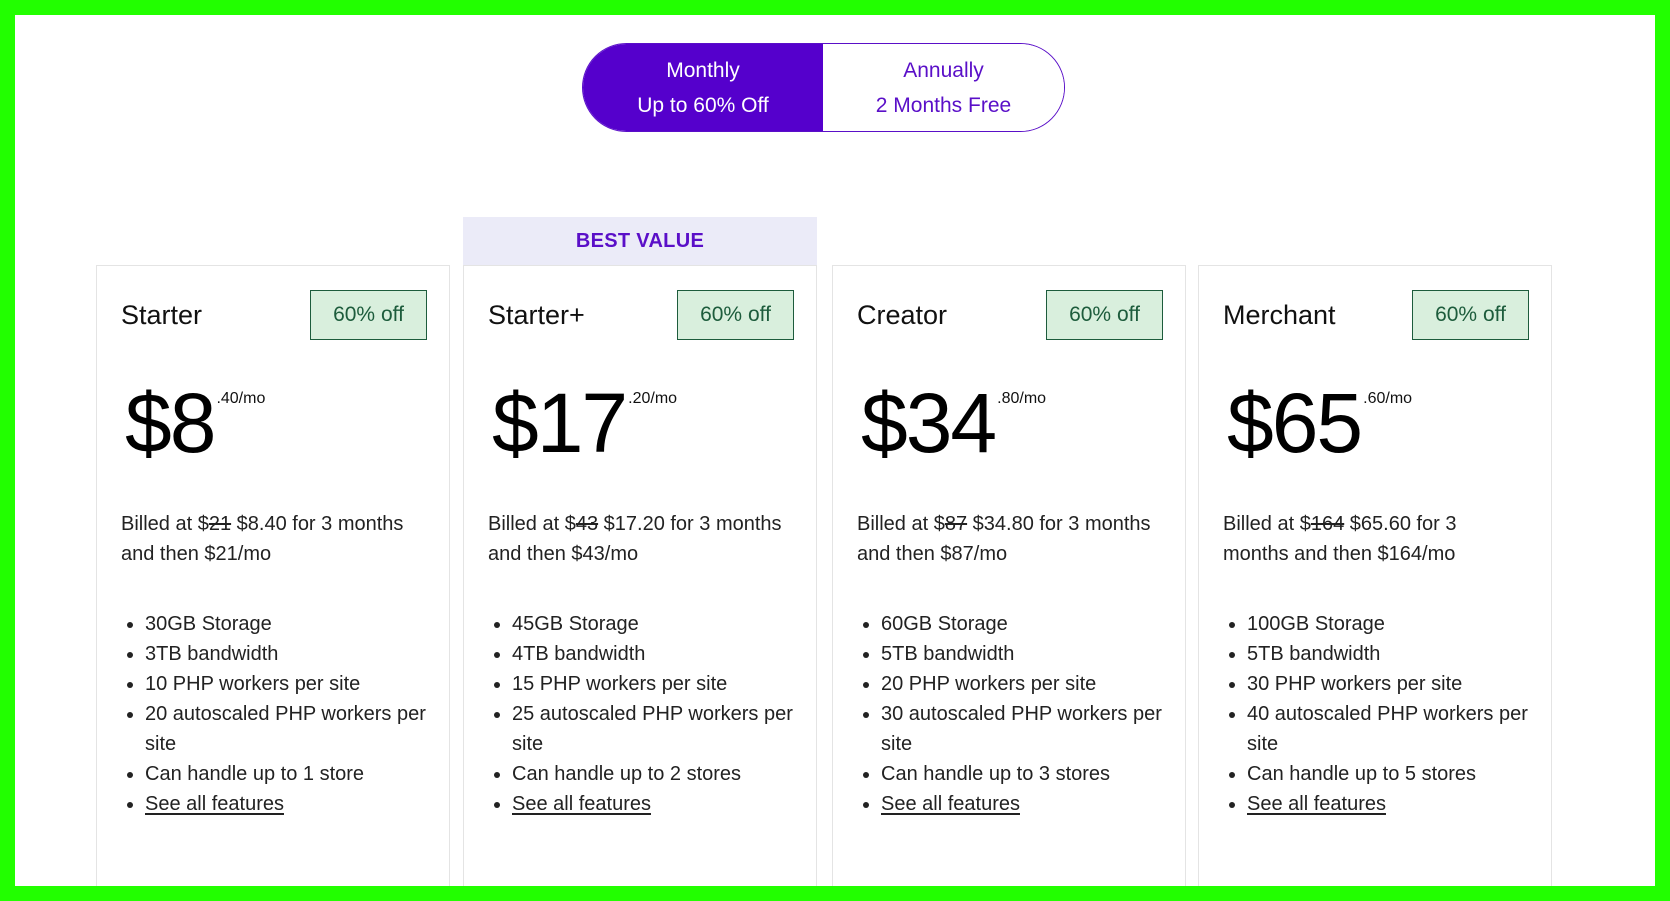 The width and height of the screenshot is (1670, 901). What do you see at coordinates (1397, 624) in the screenshot?
I see `feature-item: 100GB Storage` at bounding box center [1397, 624].